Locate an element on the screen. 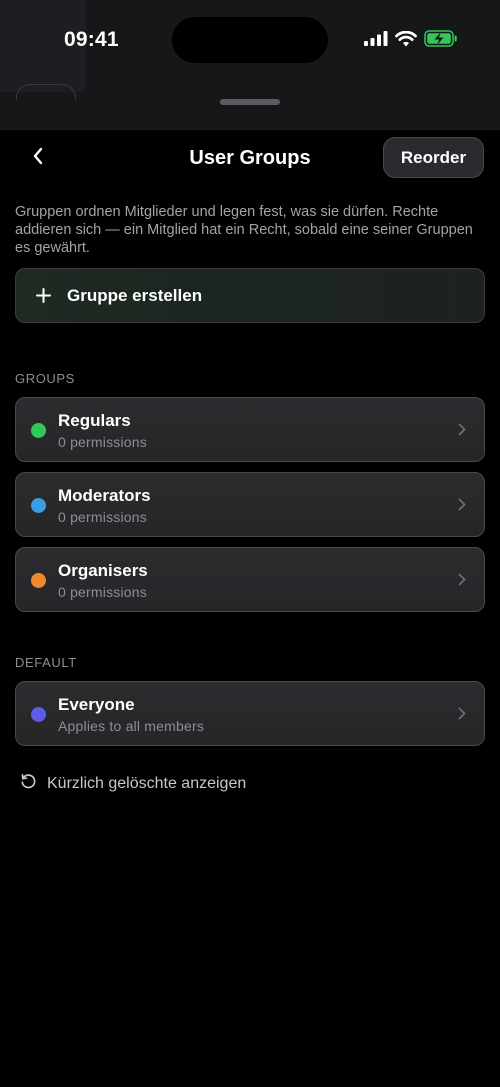  show-recently-deleted-button: Kürzlich gelöschte anzeigen is located at coordinates (133, 784).